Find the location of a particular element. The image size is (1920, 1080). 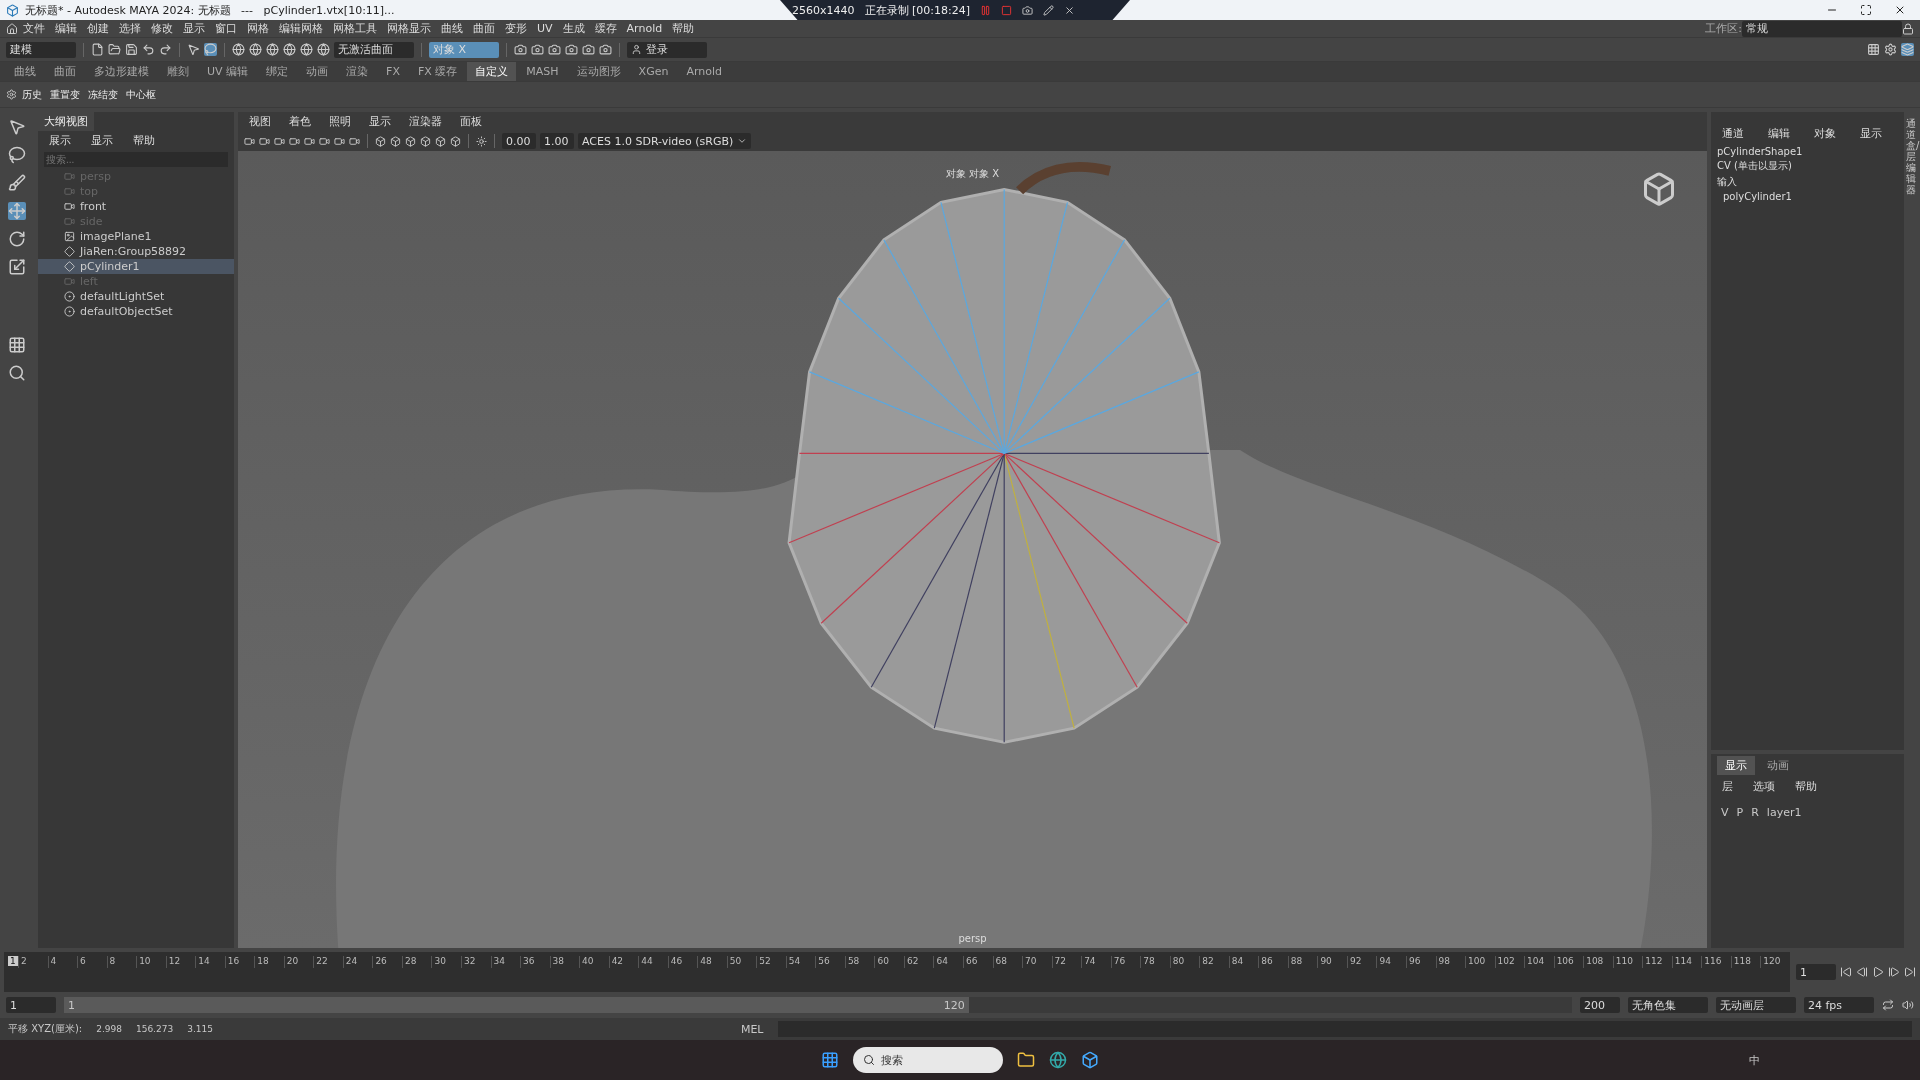

start-icon is located at coordinates (830, 1060).